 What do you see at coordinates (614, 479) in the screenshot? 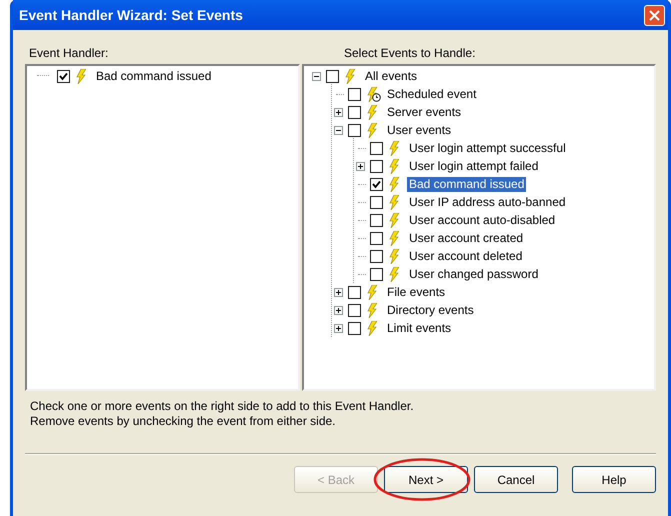
I see `wizard-button: Help` at bounding box center [614, 479].